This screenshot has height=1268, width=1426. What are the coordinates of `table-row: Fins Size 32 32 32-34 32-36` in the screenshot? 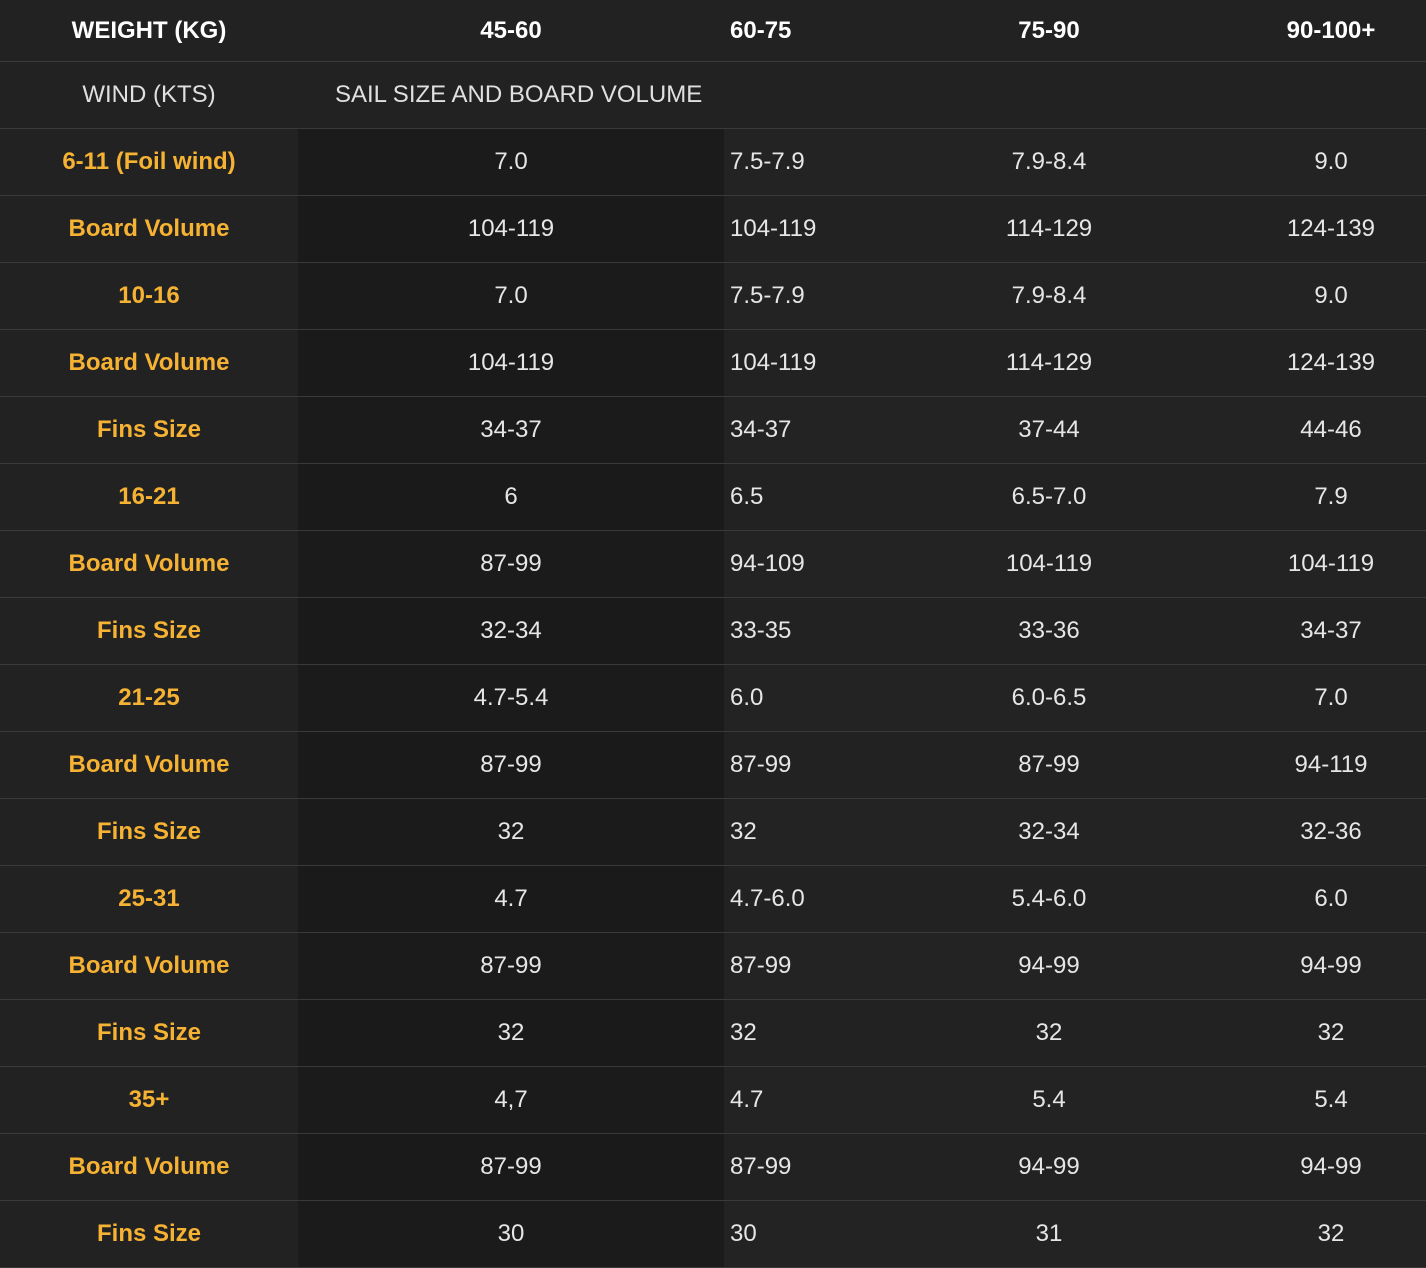 It's located at (713, 832).